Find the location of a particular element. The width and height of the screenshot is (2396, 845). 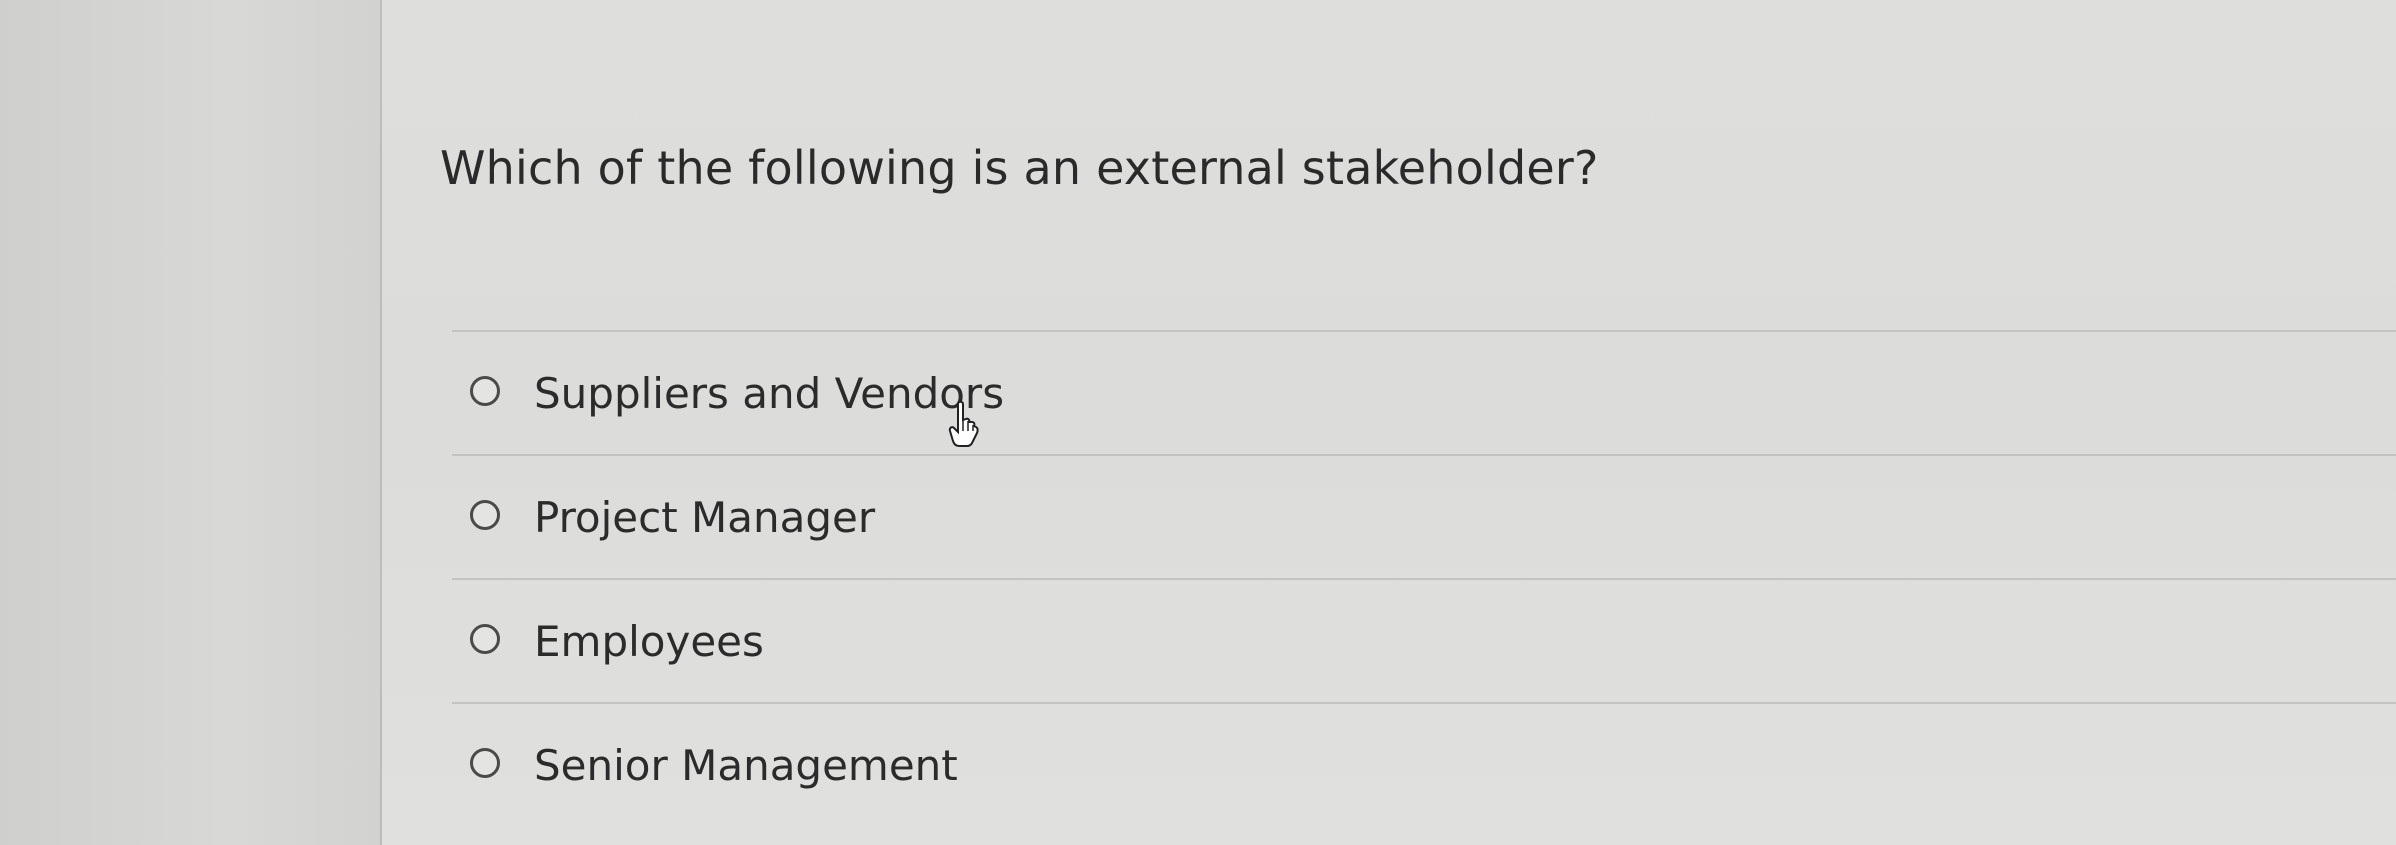

answer-option-suppliers-and-vendors: Suppliers and Vendors is located at coordinates (1424, 392).